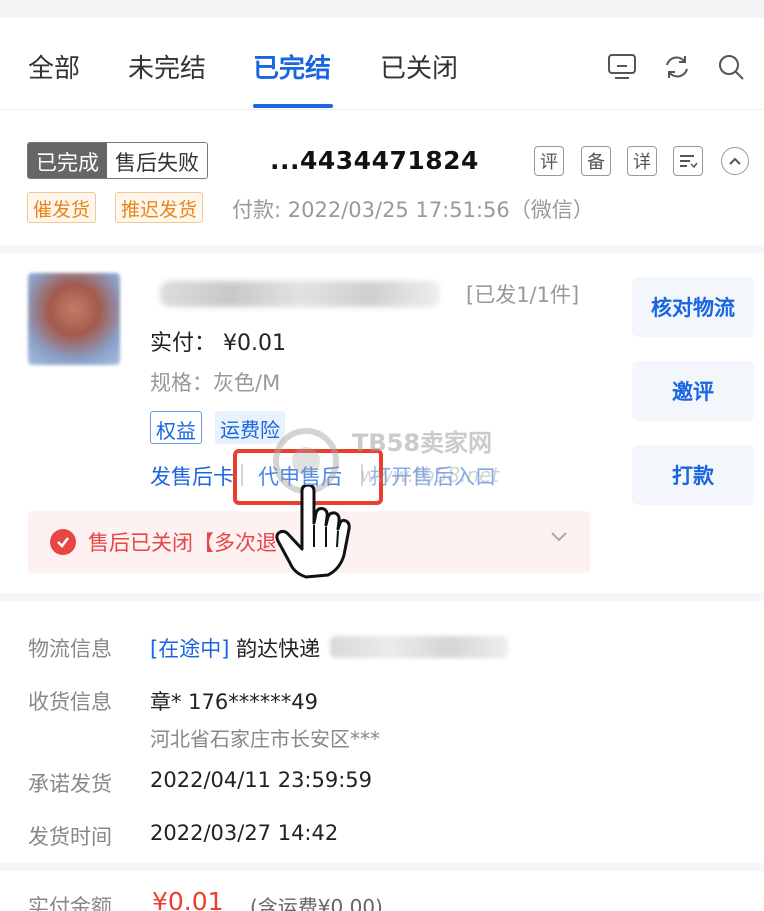 This screenshot has width=764, height=911. I want to click on list-edit-icon, so click(688, 161).